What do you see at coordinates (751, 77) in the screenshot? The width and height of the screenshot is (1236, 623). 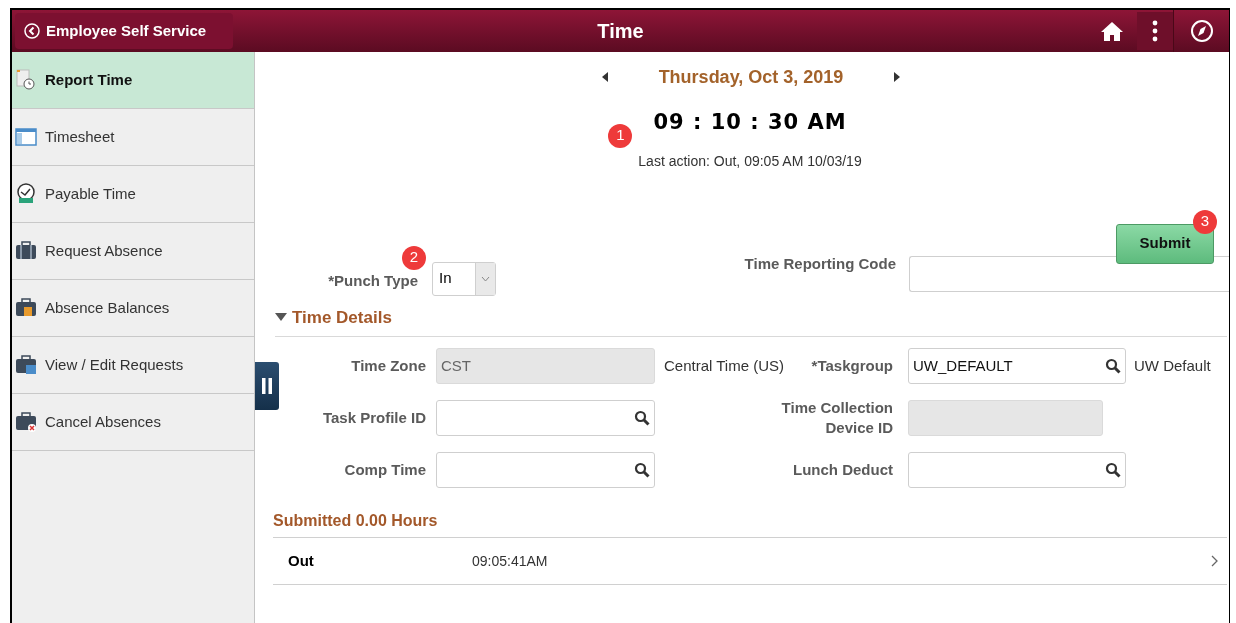 I see `date-label: Thursday, Oct 3, 2019` at bounding box center [751, 77].